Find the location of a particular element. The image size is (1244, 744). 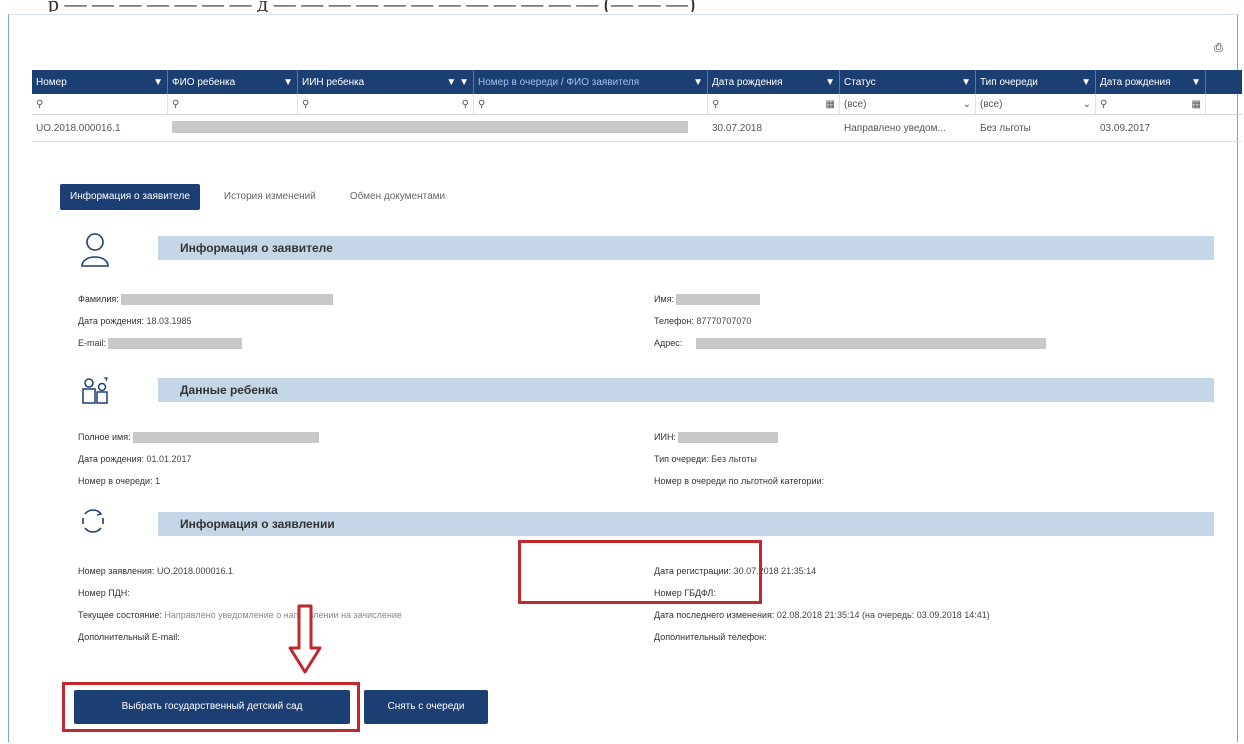

cell-queue-type: Без льготы is located at coordinates (1005, 128).